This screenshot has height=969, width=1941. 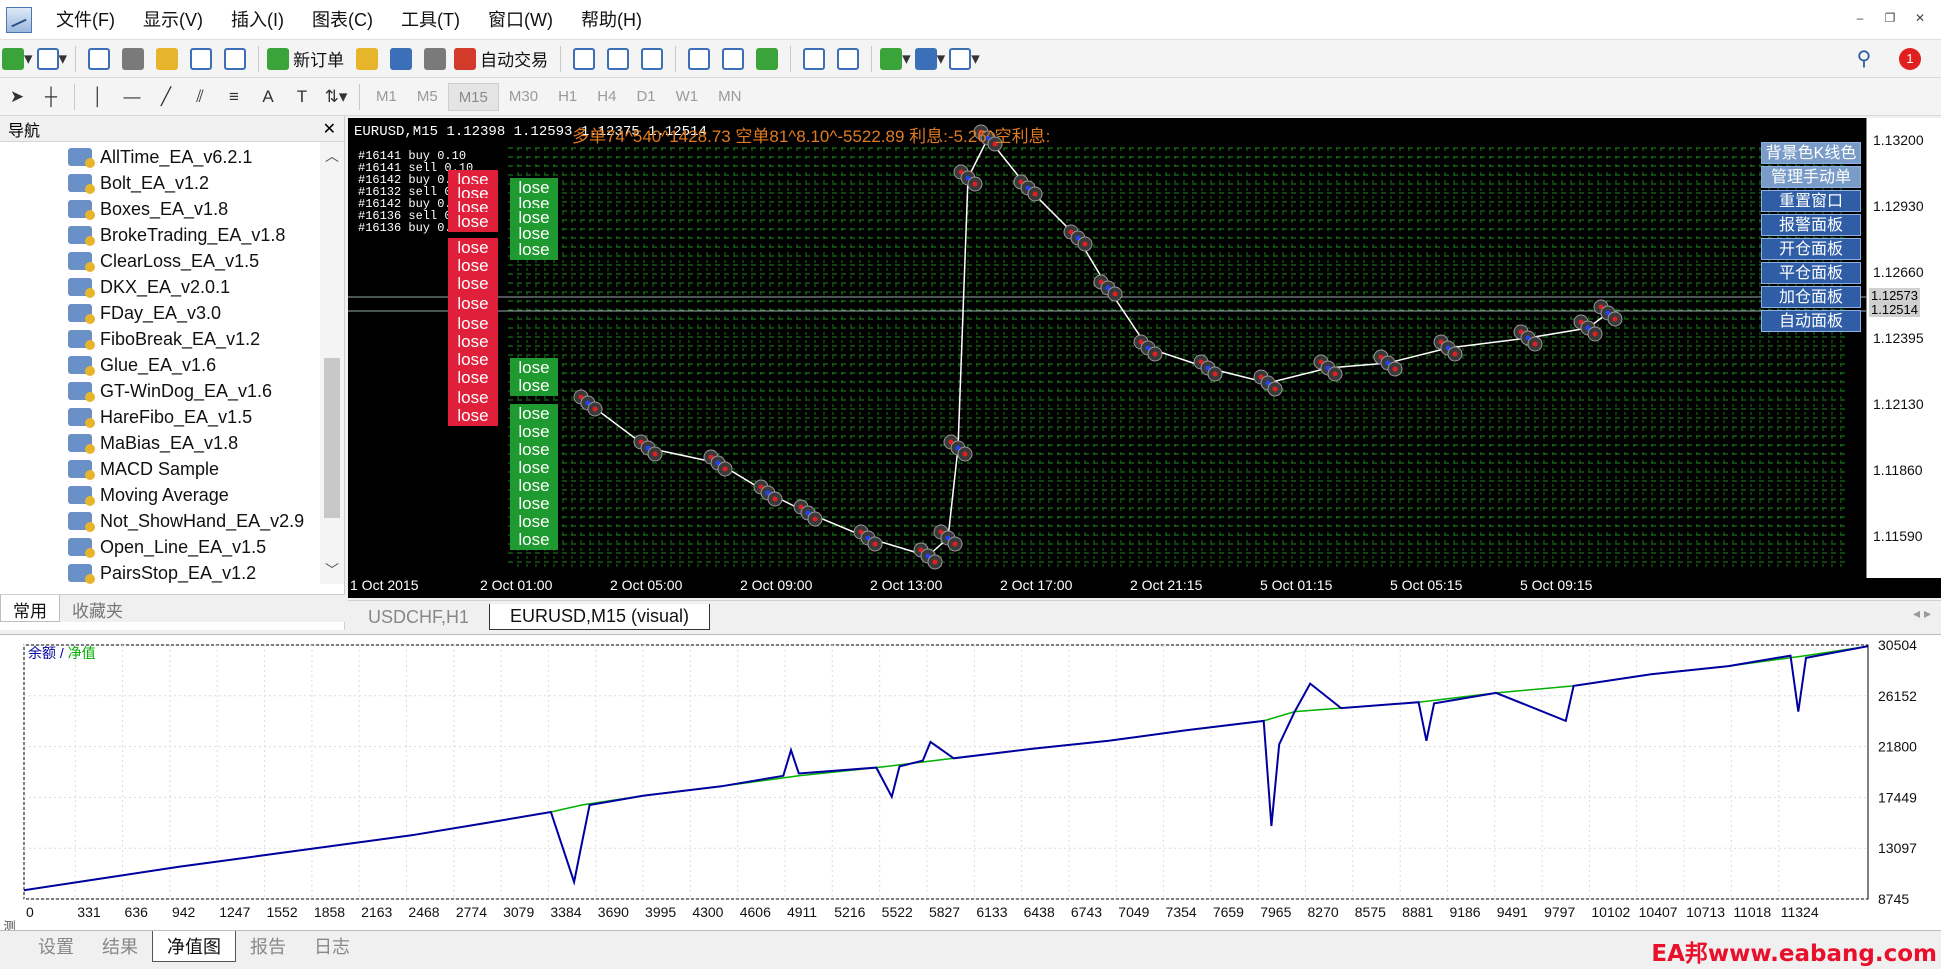 What do you see at coordinates (51, 59) in the screenshot?
I see `profiles-button: ▾` at bounding box center [51, 59].